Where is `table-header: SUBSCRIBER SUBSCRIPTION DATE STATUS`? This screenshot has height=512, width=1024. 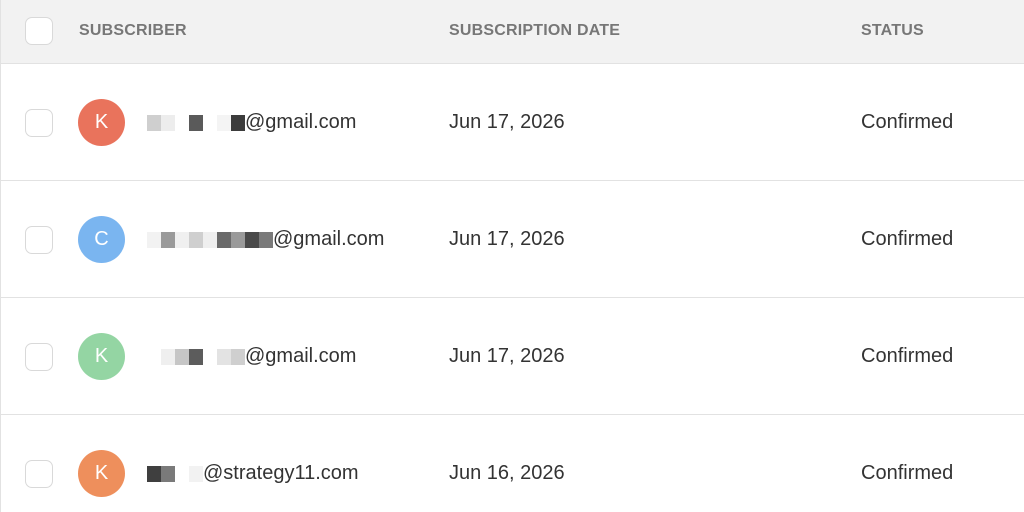 table-header: SUBSCRIBER SUBSCRIPTION DATE STATUS is located at coordinates (512, 32).